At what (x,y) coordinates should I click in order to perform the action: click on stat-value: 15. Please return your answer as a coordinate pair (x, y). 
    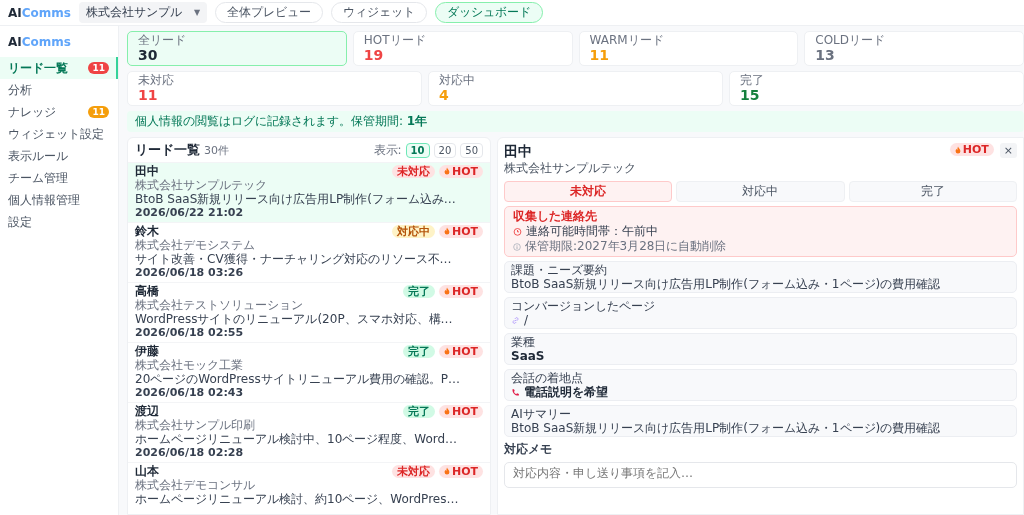
    Looking at the image, I should click on (750, 95).